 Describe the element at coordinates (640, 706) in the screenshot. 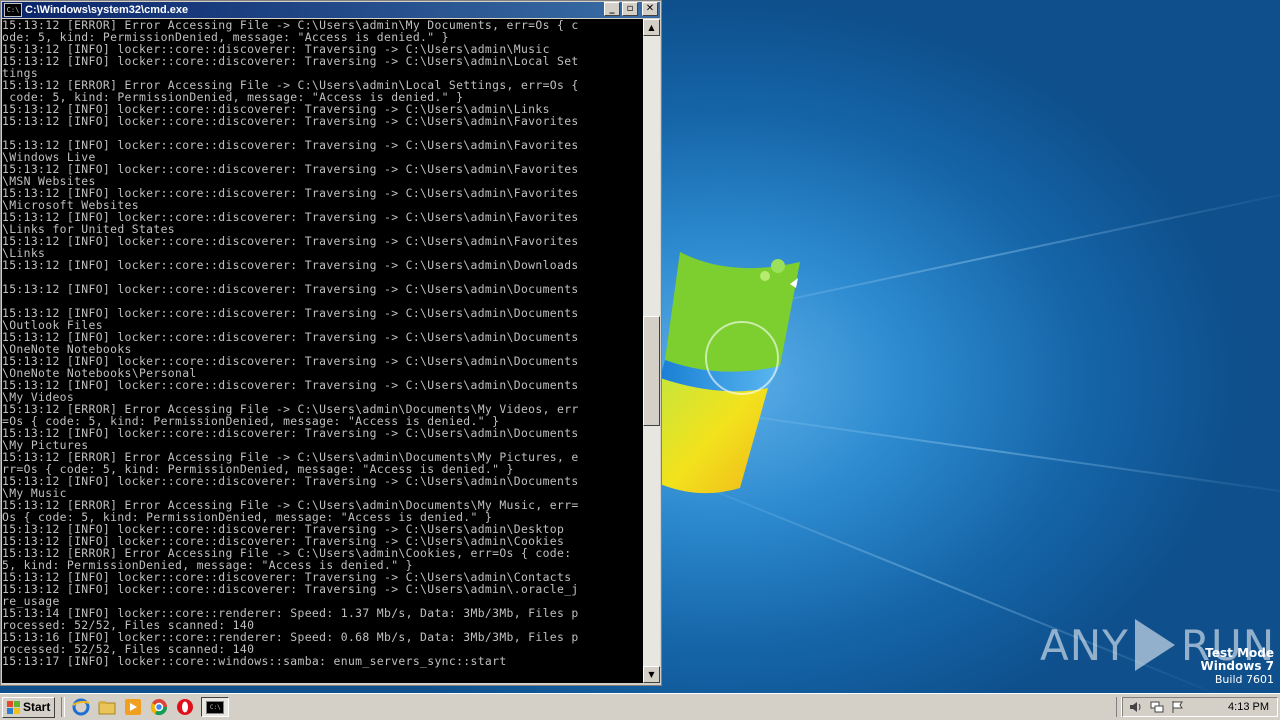

I see `taskbar: Start C:\ 4:13 PM` at that location.